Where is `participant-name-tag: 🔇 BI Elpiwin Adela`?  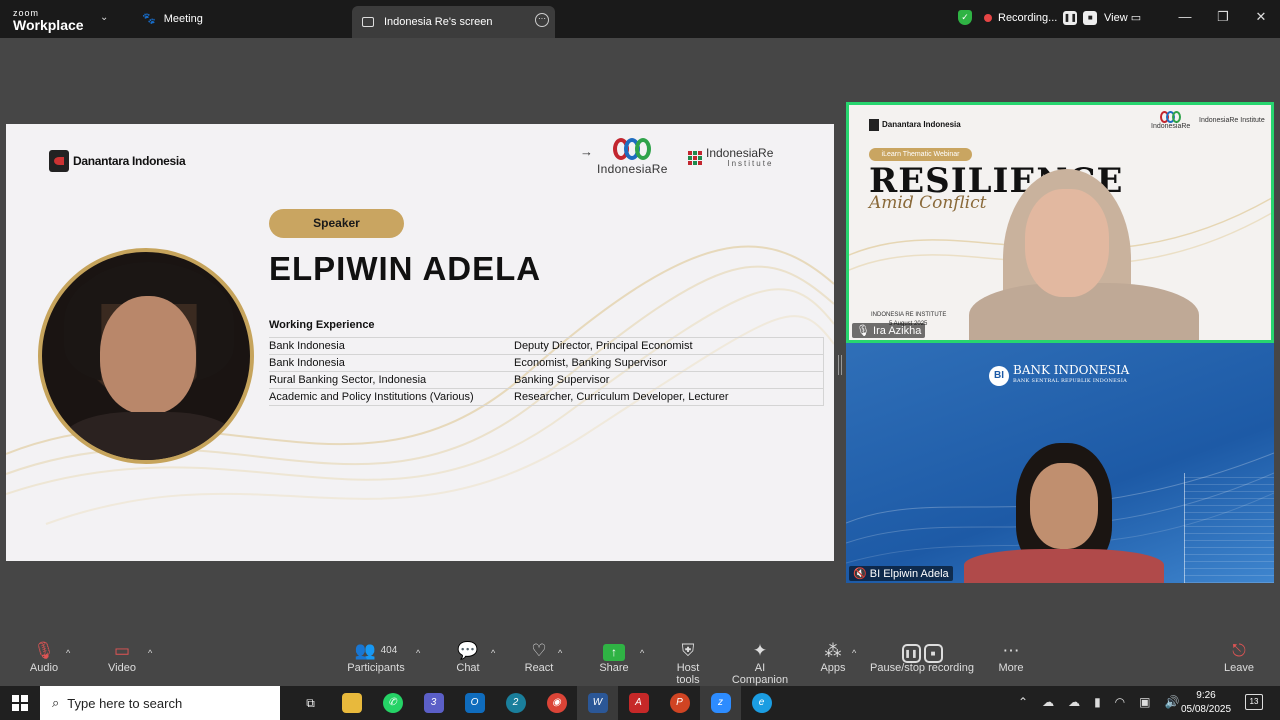
participant-name-tag: 🔇 BI Elpiwin Adela is located at coordinates (901, 573).